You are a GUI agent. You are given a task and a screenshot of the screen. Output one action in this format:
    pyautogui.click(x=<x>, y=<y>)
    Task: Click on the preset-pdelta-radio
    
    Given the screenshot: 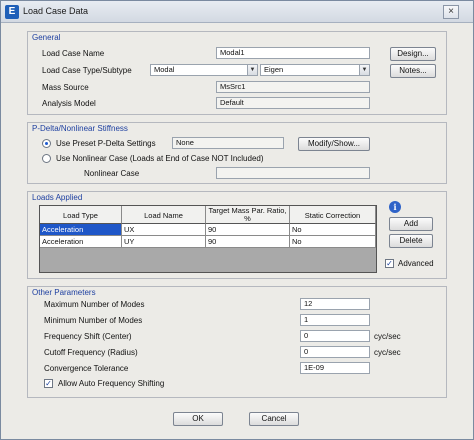 What is the action you would take?
    pyautogui.click(x=46, y=143)
    